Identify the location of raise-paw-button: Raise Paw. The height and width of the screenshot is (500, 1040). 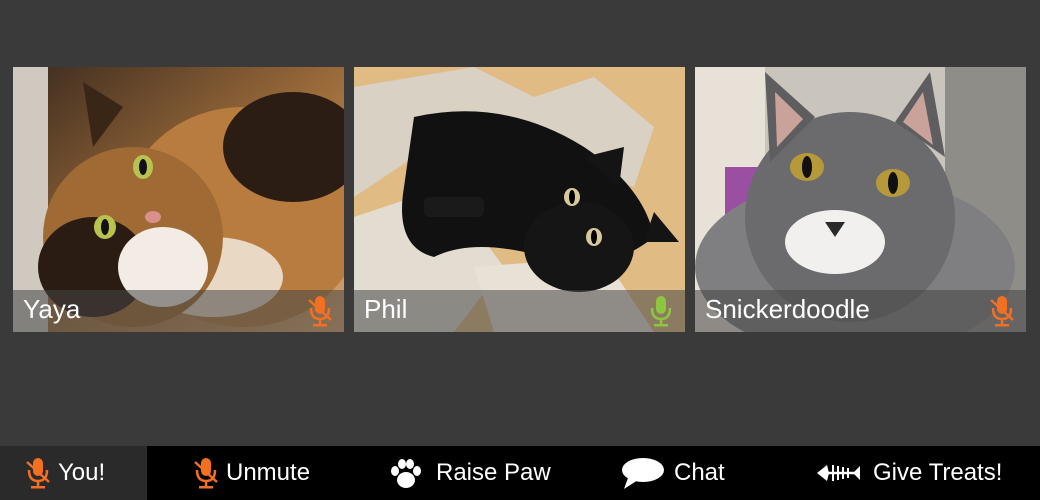
(469, 473).